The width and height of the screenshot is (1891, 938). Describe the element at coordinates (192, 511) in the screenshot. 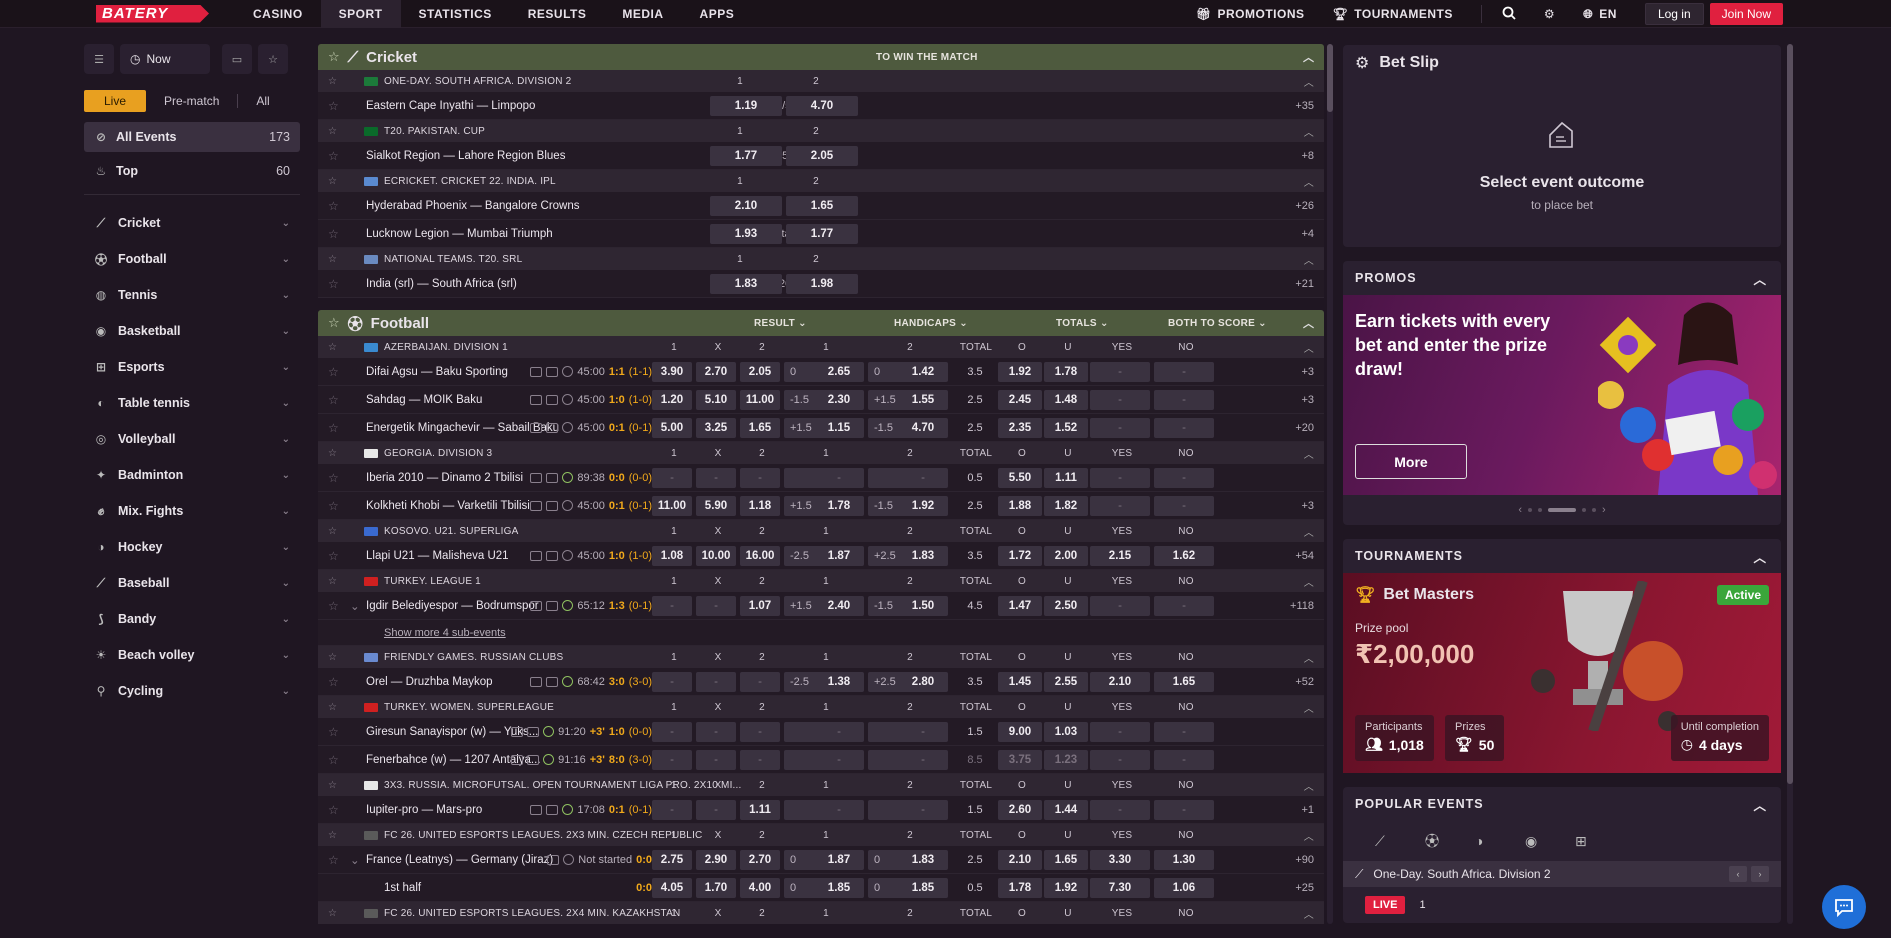

I see `sidebar-item-mix-fights: ✊︎ Mix. Fights ⌄` at that location.